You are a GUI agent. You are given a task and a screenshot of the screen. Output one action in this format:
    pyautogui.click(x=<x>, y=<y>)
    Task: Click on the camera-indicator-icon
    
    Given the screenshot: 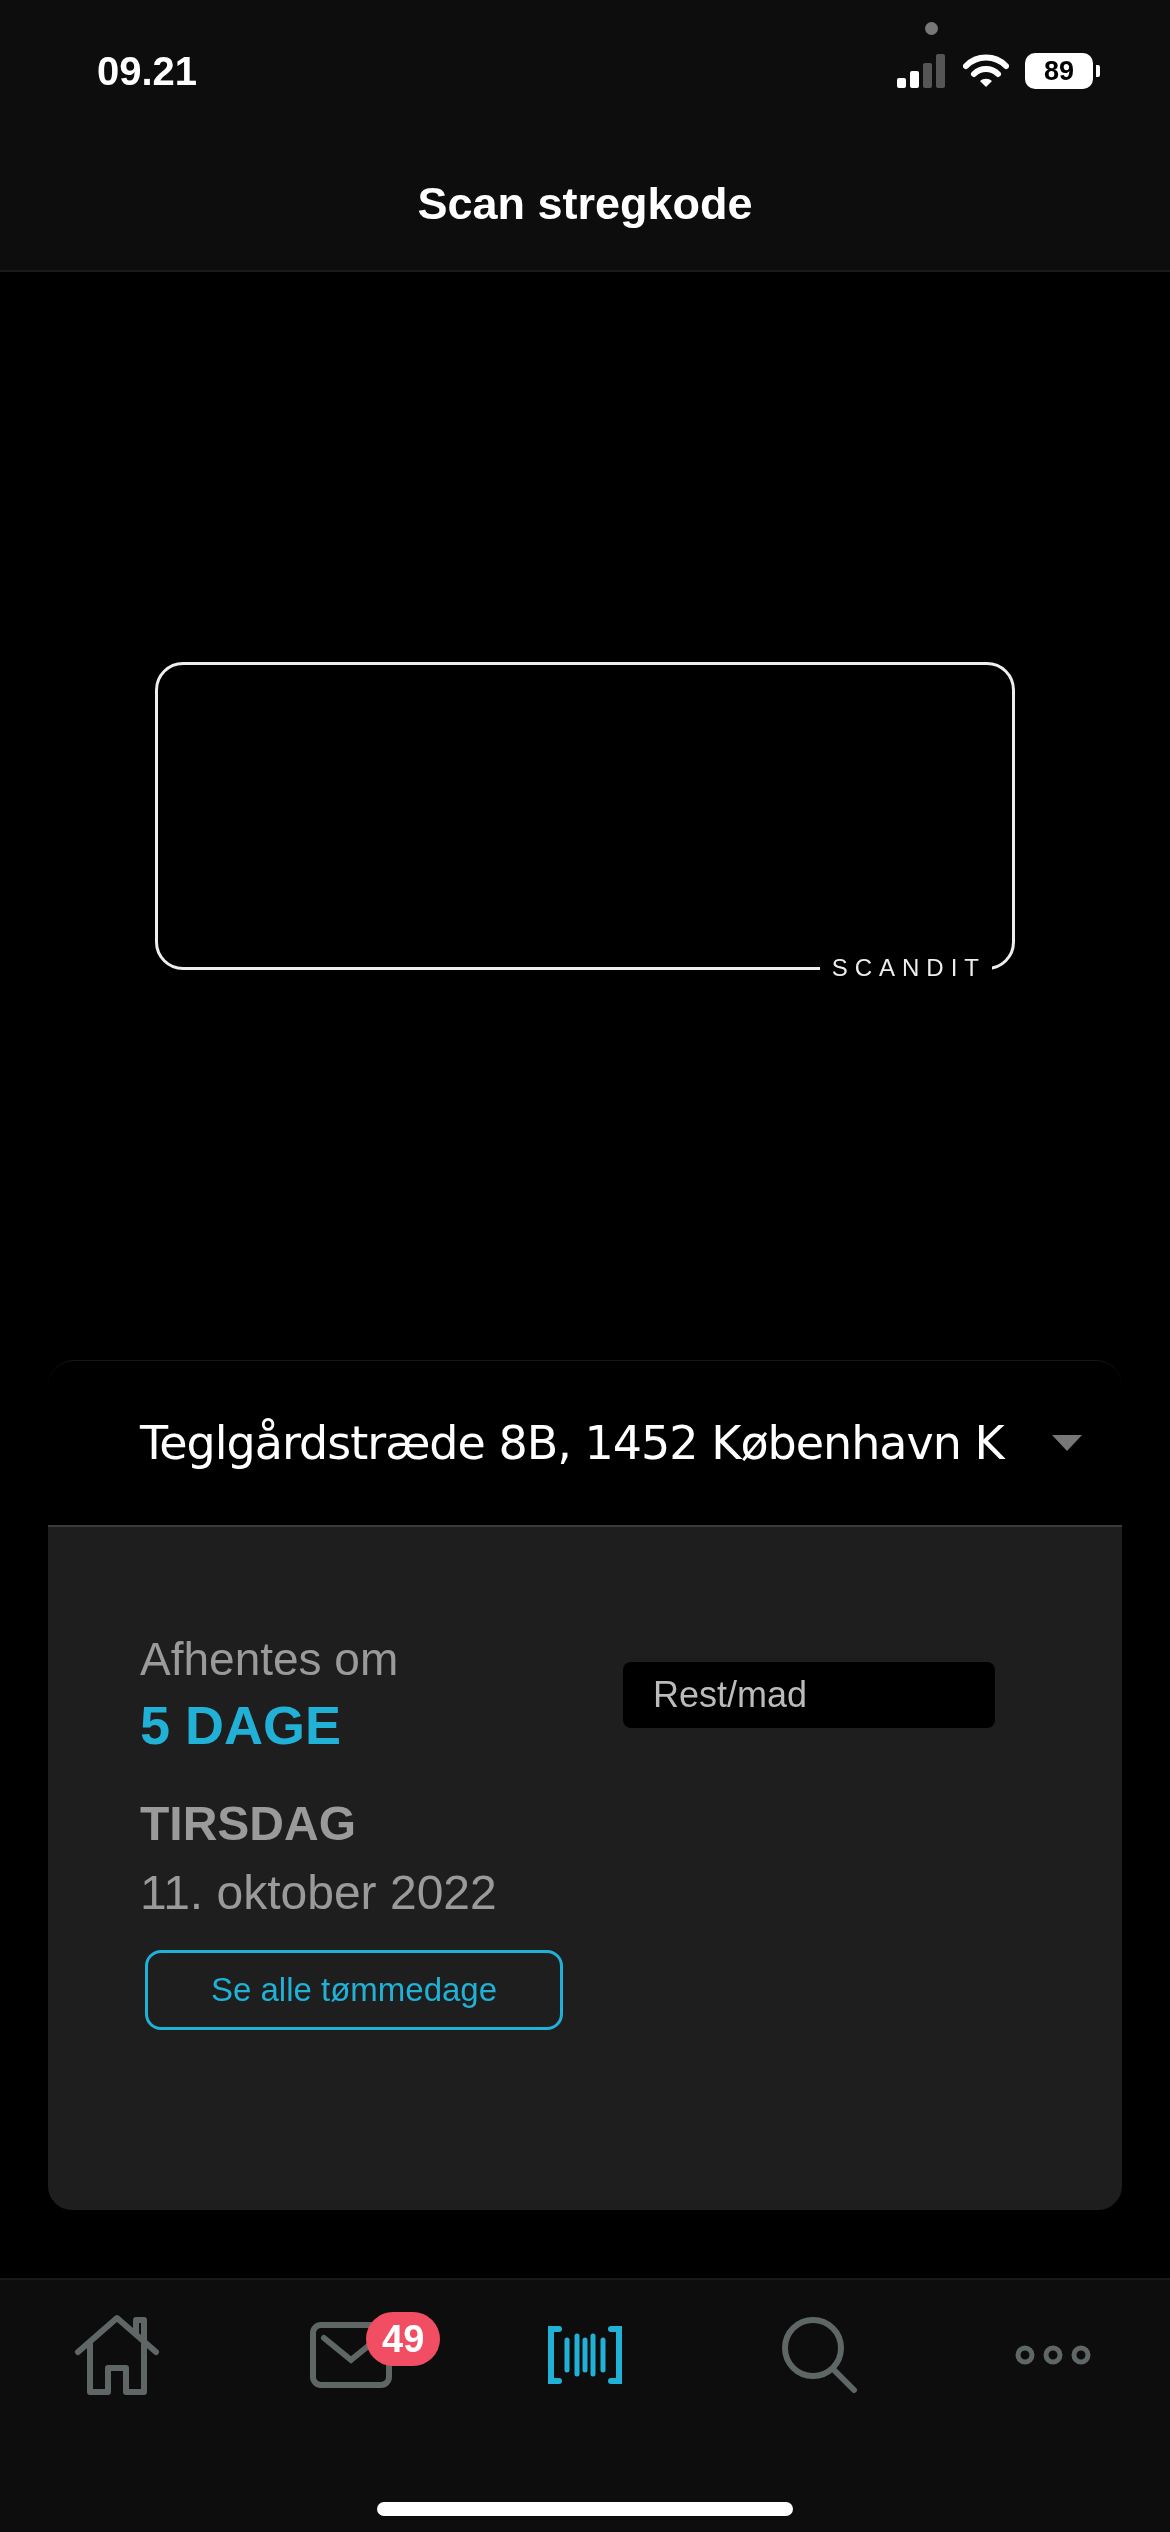 What is the action you would take?
    pyautogui.click(x=931, y=28)
    